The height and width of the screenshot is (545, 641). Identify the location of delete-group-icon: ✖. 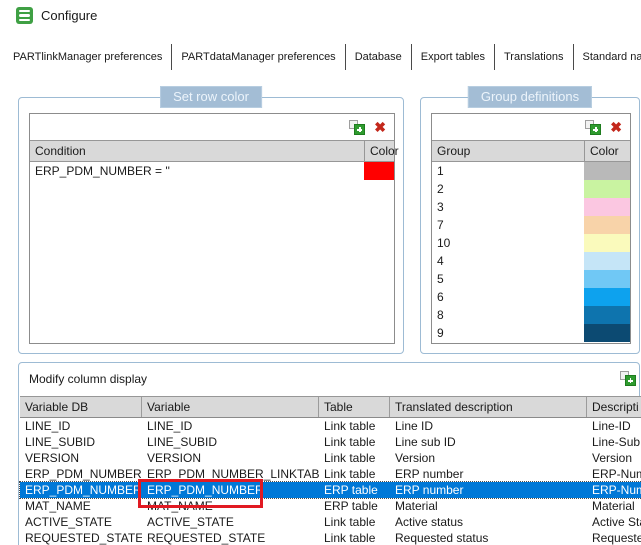
(616, 127).